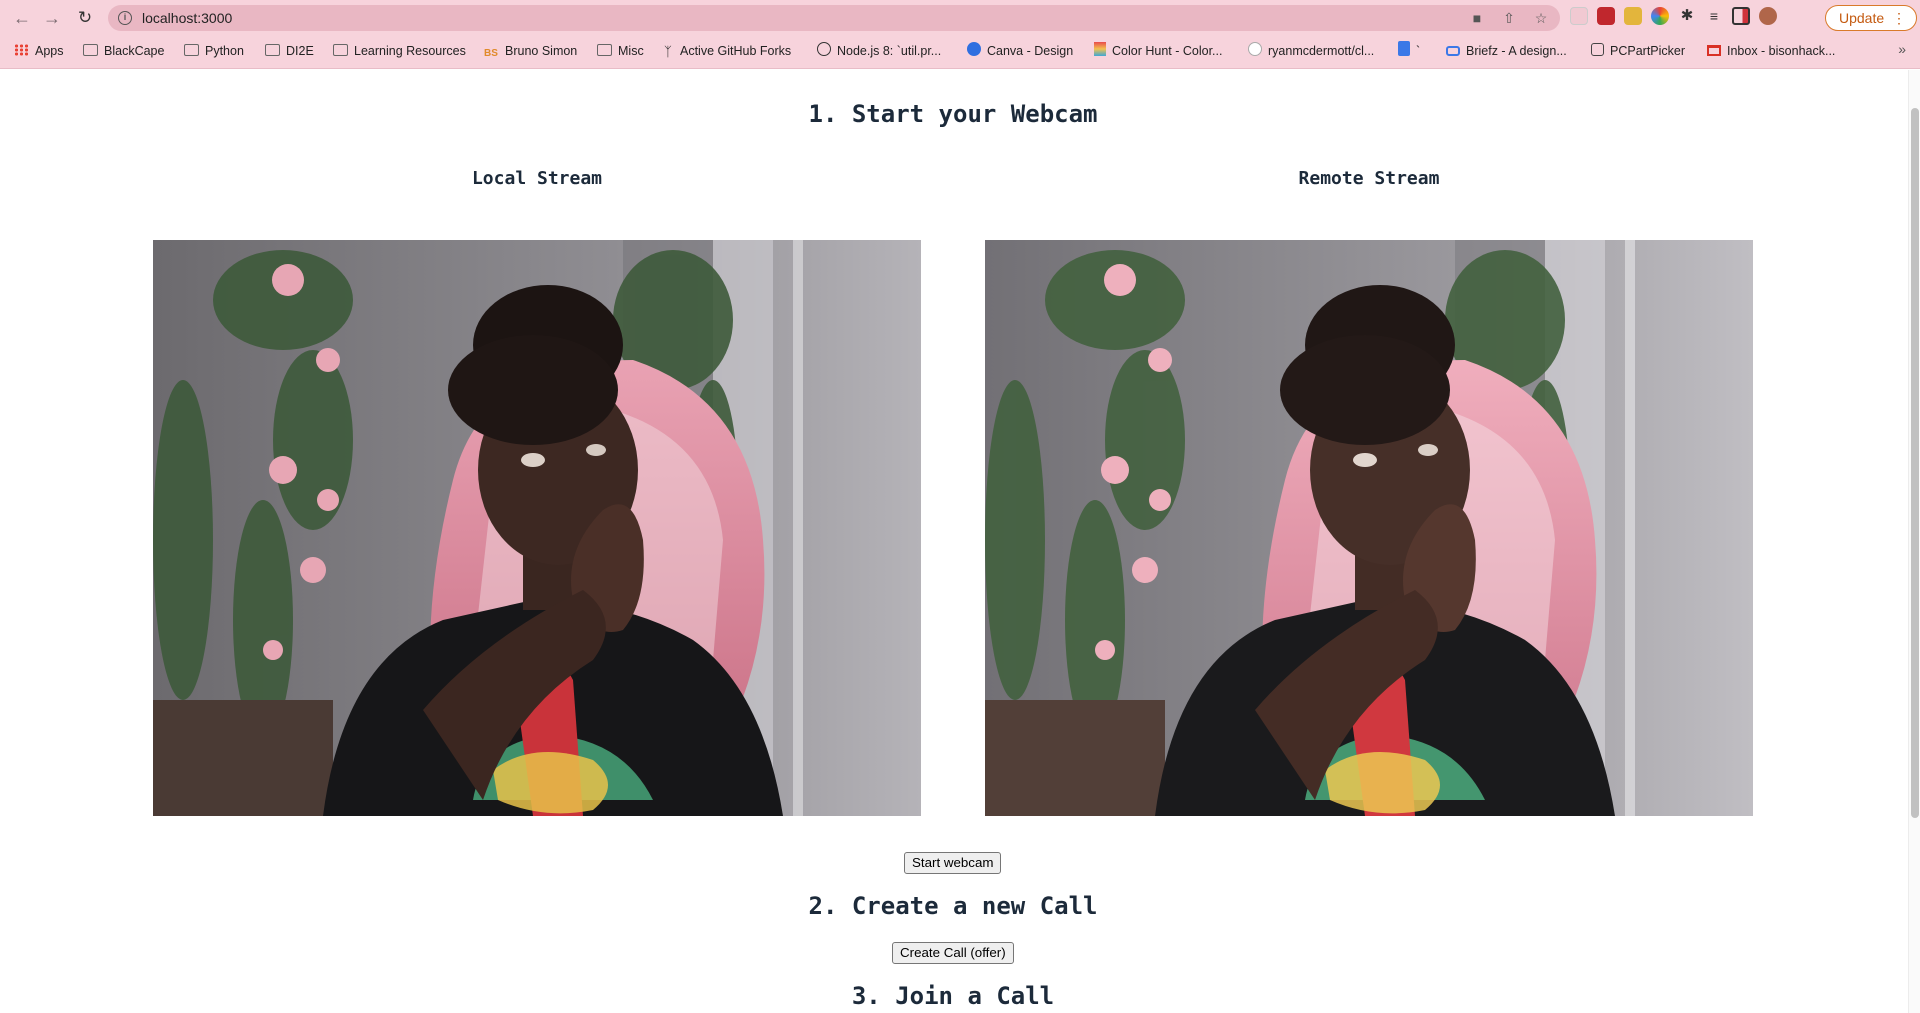 The image size is (1920, 1013). What do you see at coordinates (1687, 16) in the screenshot?
I see `puzzle-extensions-icon: ✱` at bounding box center [1687, 16].